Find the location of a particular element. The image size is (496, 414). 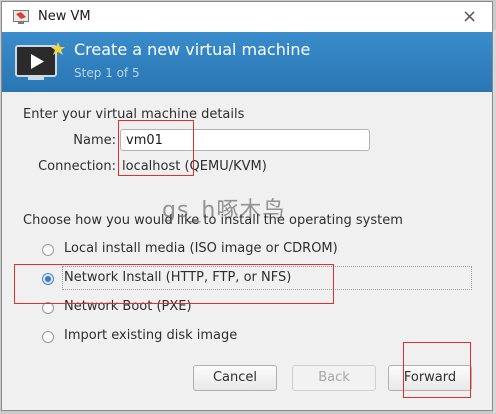

option-label: Network Boot (PXE) is located at coordinates (128, 306).